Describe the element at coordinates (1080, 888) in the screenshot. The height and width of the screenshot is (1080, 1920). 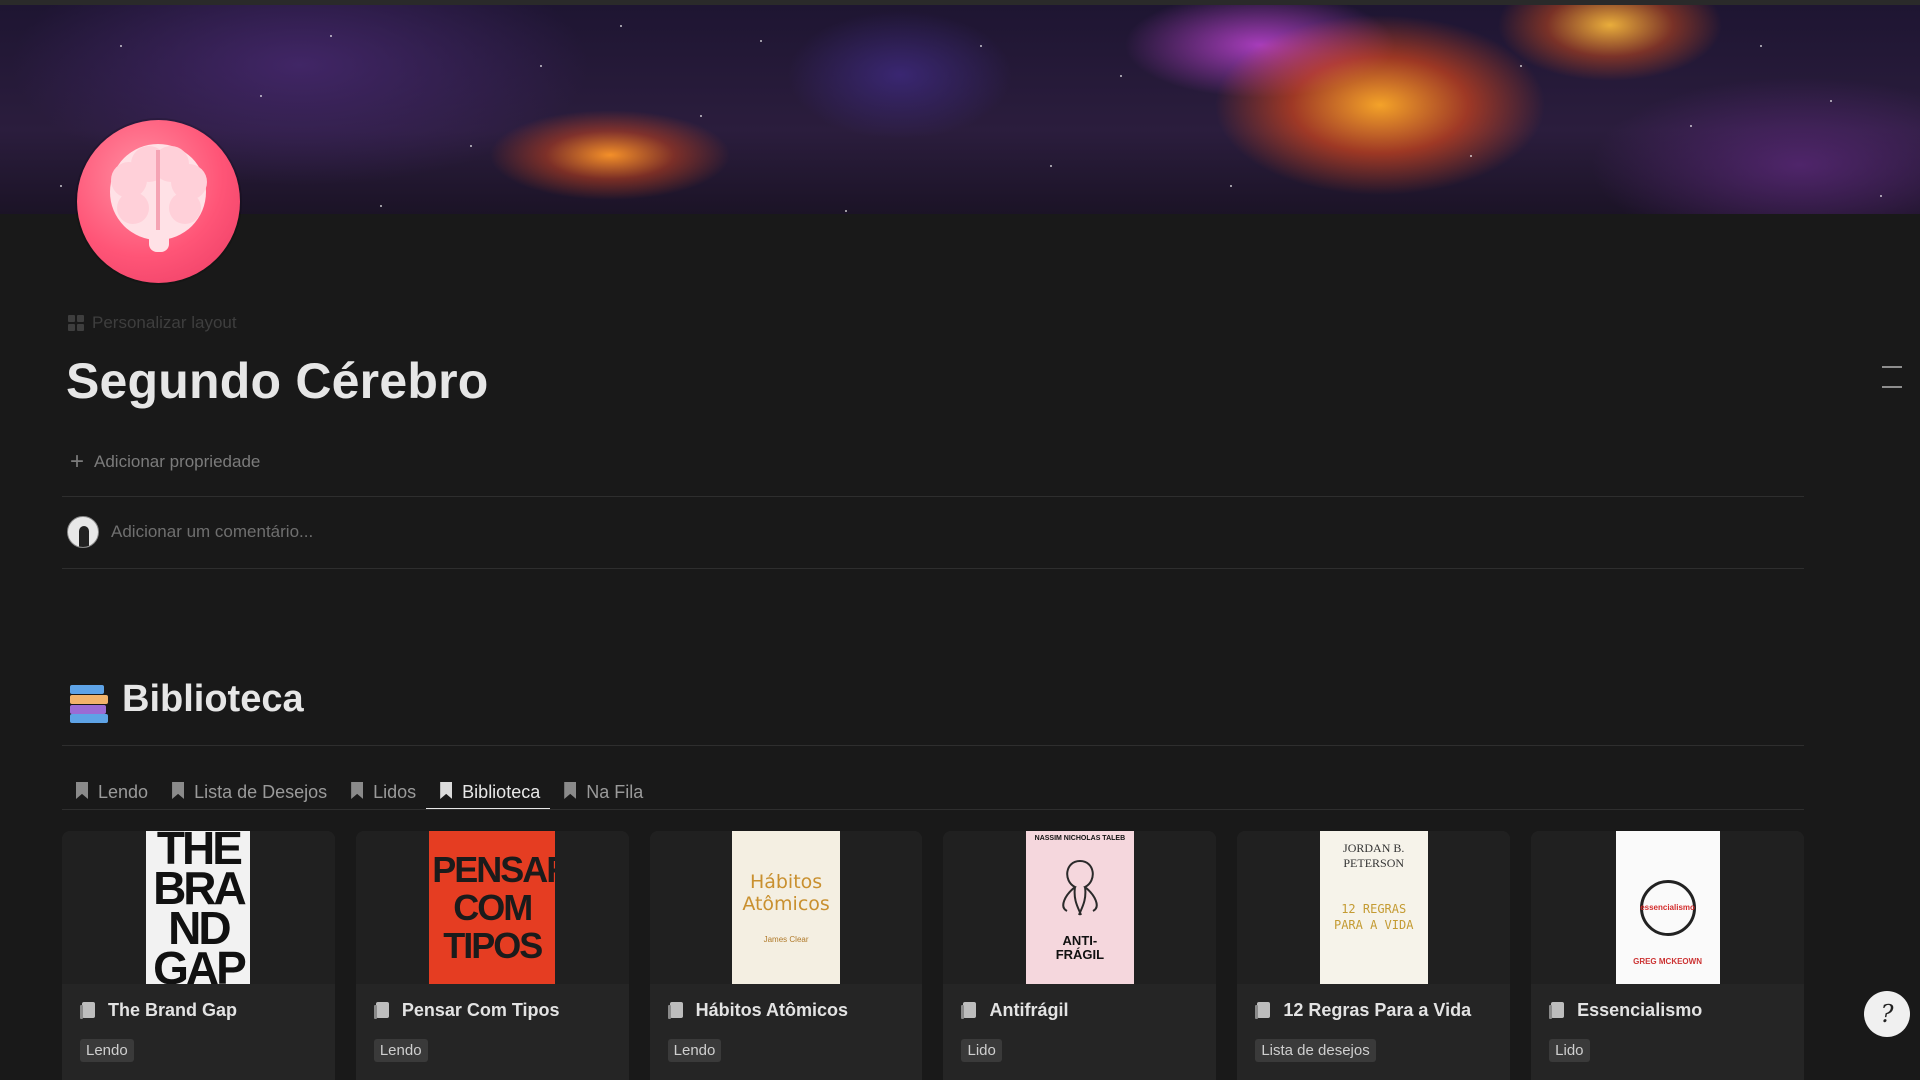
I see `octopus-icon` at that location.